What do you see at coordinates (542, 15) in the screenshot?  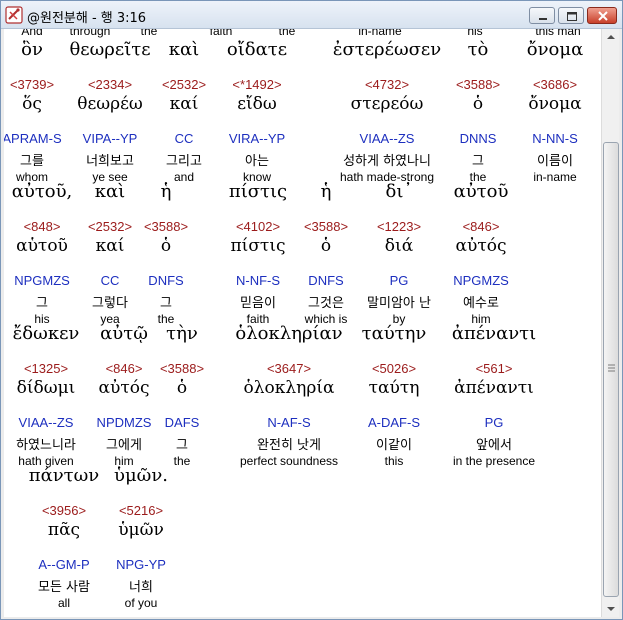 I see `minimize-button` at bounding box center [542, 15].